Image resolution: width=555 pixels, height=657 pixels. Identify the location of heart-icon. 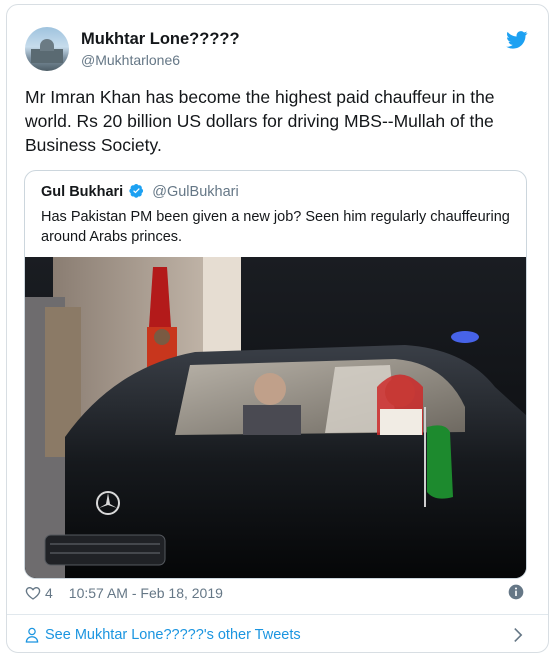
(33, 593).